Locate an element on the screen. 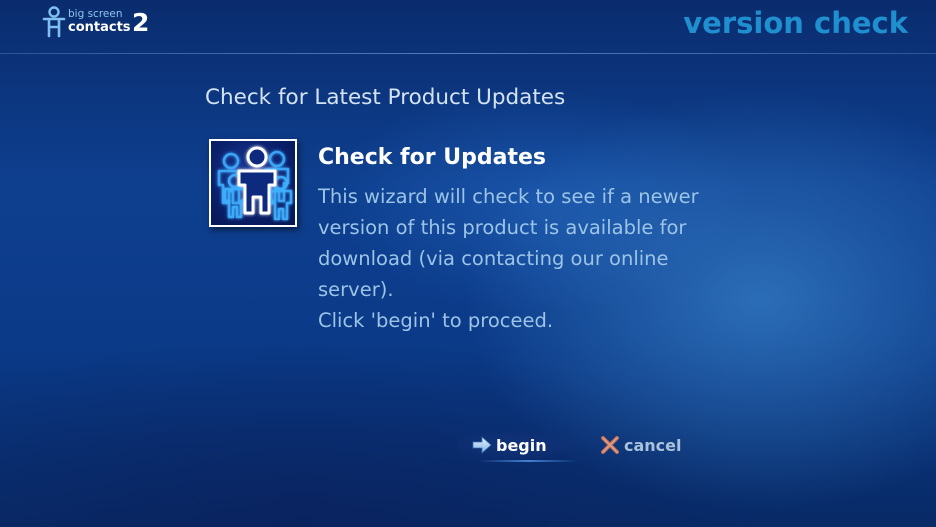 The width and height of the screenshot is (936, 527). begin-button: begin is located at coordinates (522, 446).